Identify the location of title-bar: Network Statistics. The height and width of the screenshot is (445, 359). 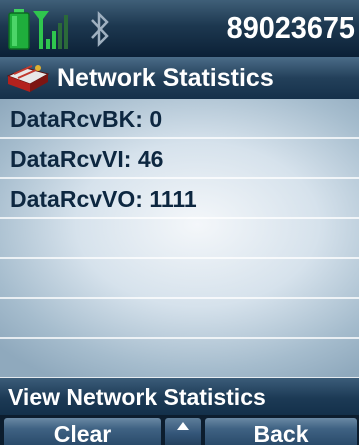
(179, 78).